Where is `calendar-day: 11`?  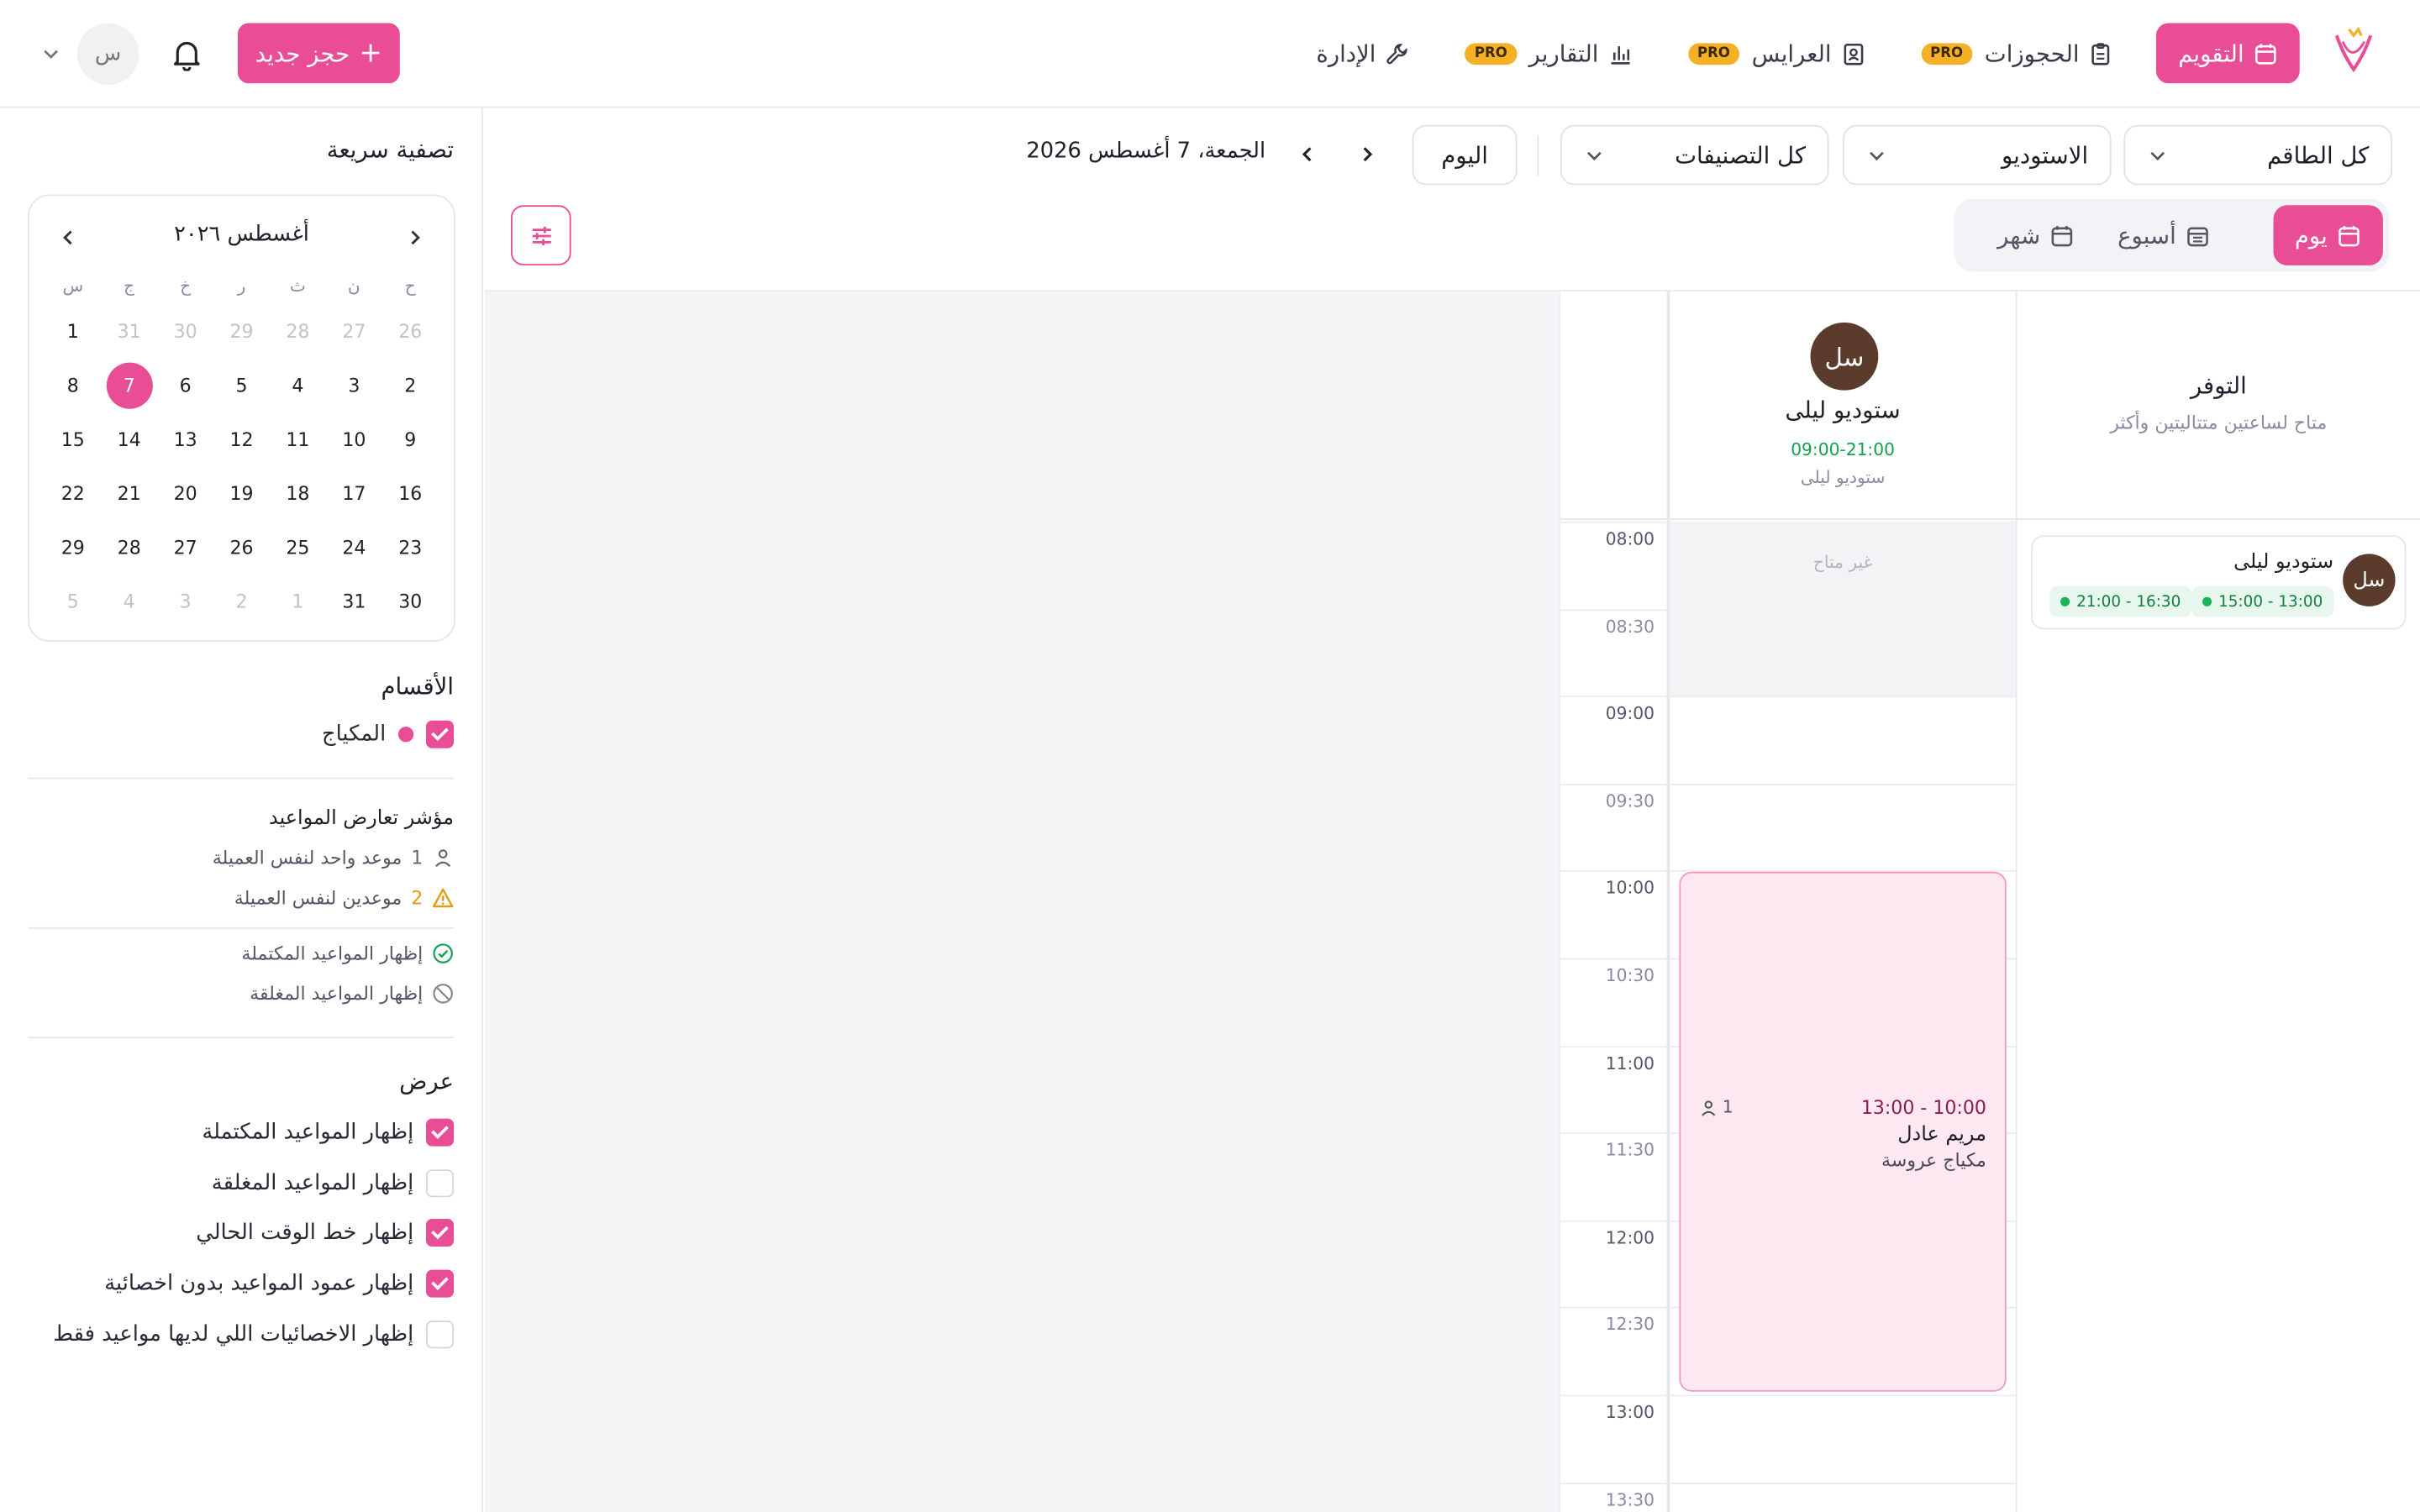
calendar-day: 11 is located at coordinates (298, 438).